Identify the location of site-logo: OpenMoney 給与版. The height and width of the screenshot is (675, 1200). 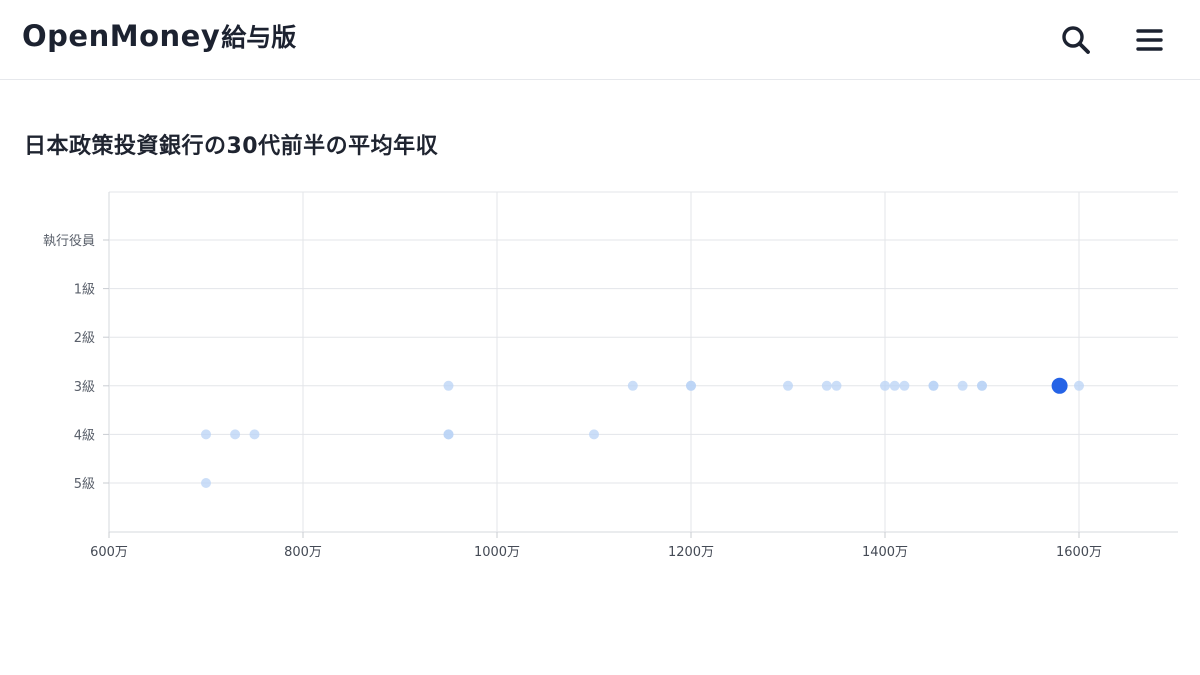
(159, 36).